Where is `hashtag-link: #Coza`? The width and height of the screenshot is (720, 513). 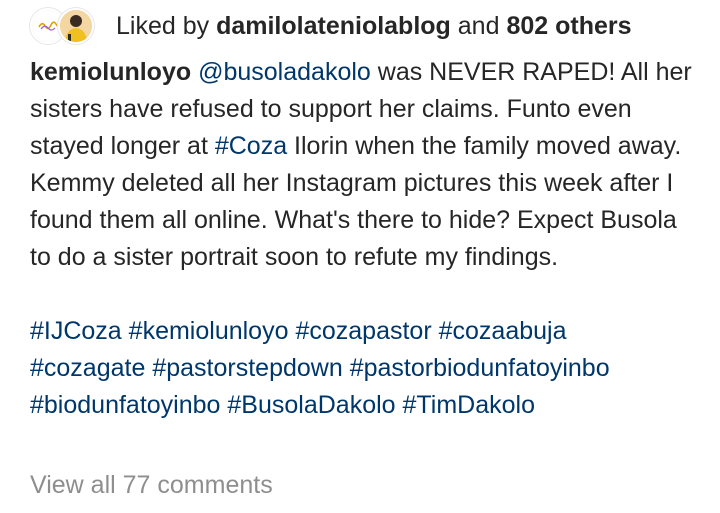 hashtag-link: #Coza is located at coordinates (251, 146).